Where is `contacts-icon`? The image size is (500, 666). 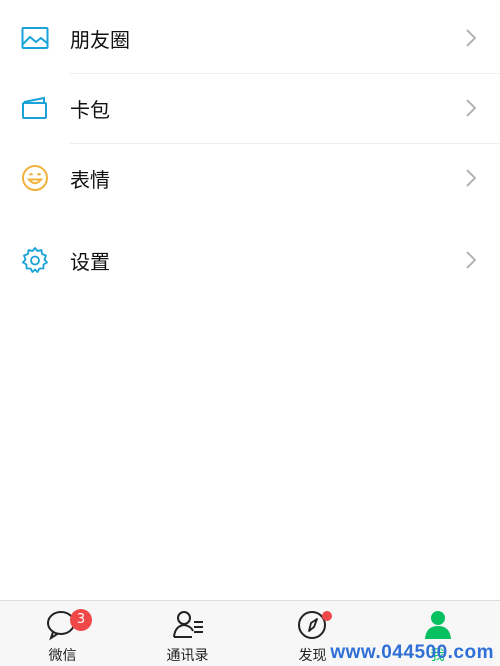
contacts-icon is located at coordinates (188, 625).